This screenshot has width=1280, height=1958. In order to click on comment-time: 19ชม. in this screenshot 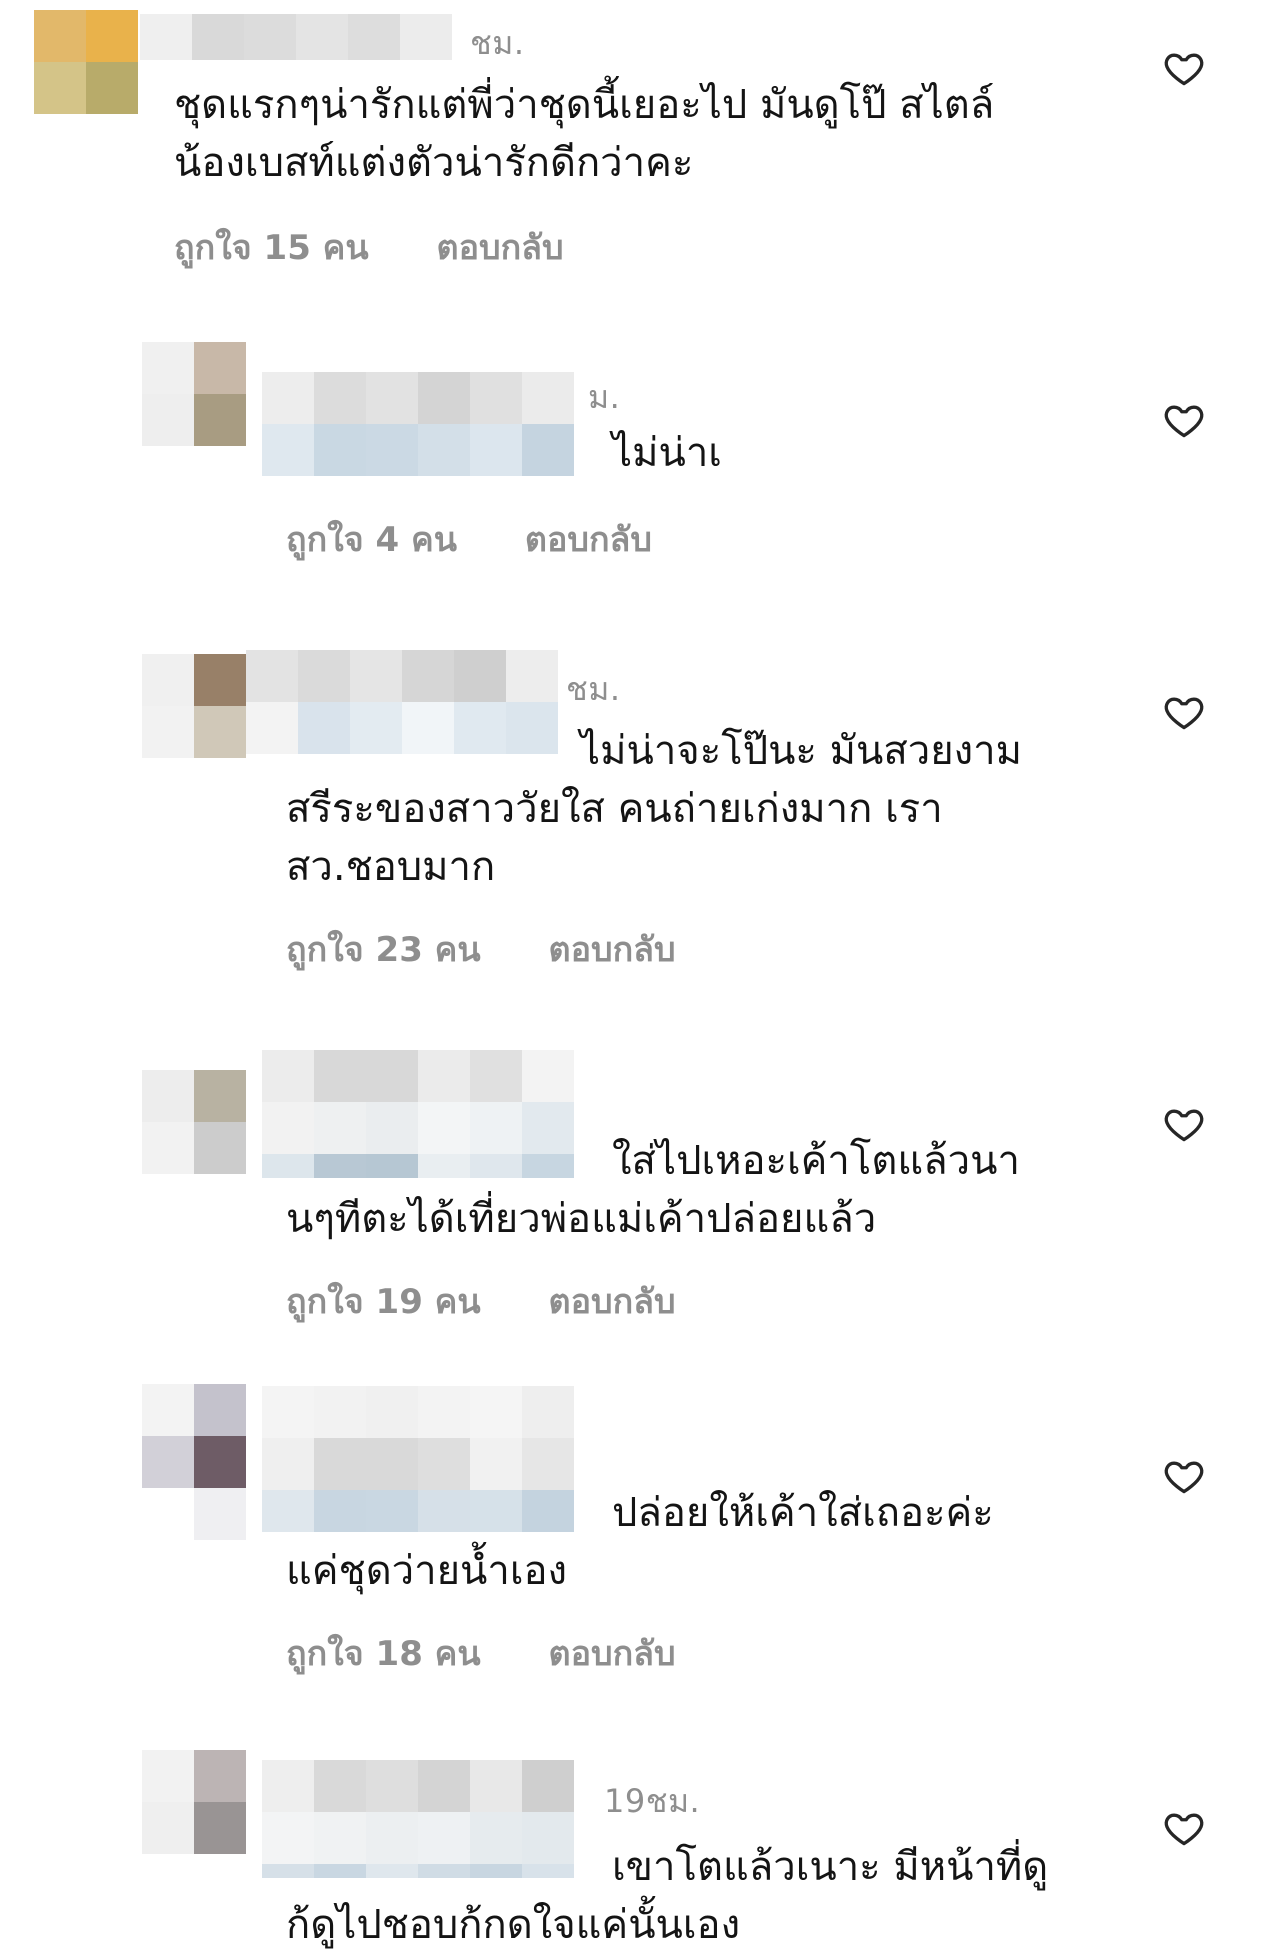, I will do `click(652, 1801)`.